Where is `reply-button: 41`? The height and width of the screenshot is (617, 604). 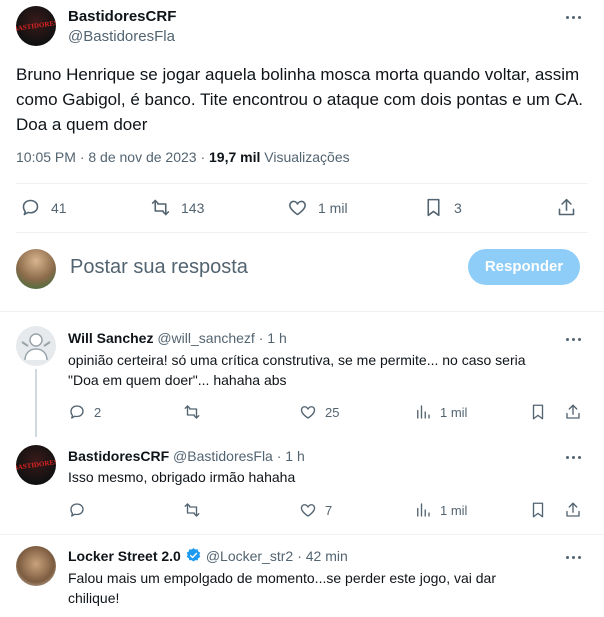
reply-button: 41 is located at coordinates (43, 207).